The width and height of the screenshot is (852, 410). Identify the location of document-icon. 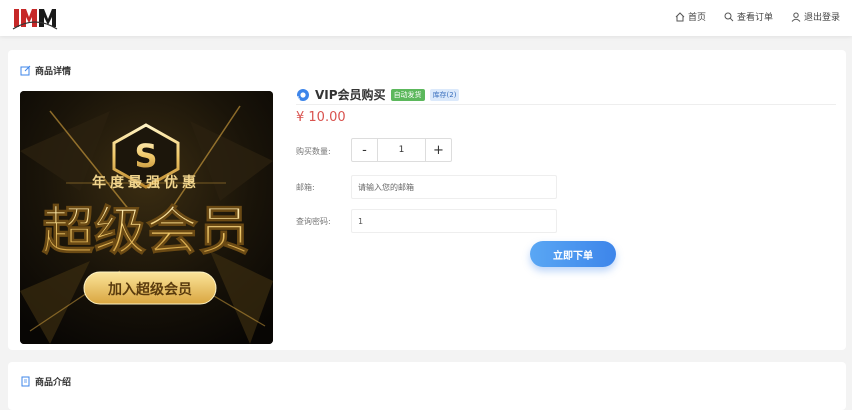
(25, 381).